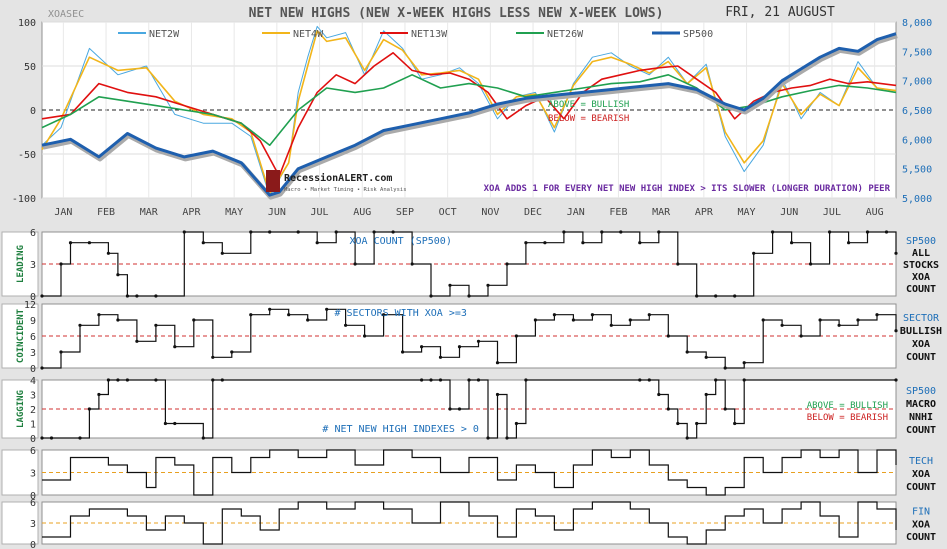 The height and width of the screenshot is (549, 947). I want to click on x-tick-label: DEC, so click(533, 212).